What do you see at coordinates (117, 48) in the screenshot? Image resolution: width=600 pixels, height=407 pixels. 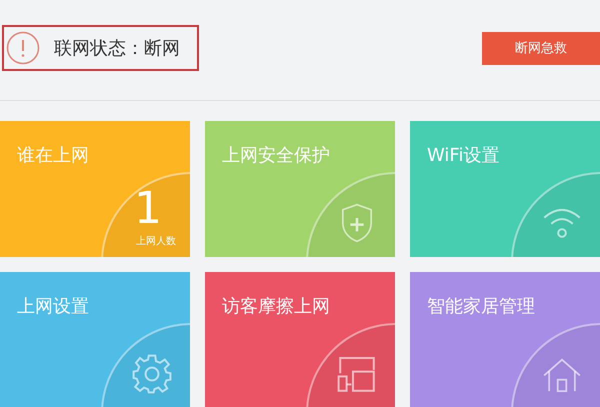 I see `network-status-text: 联网状态：断网` at bounding box center [117, 48].